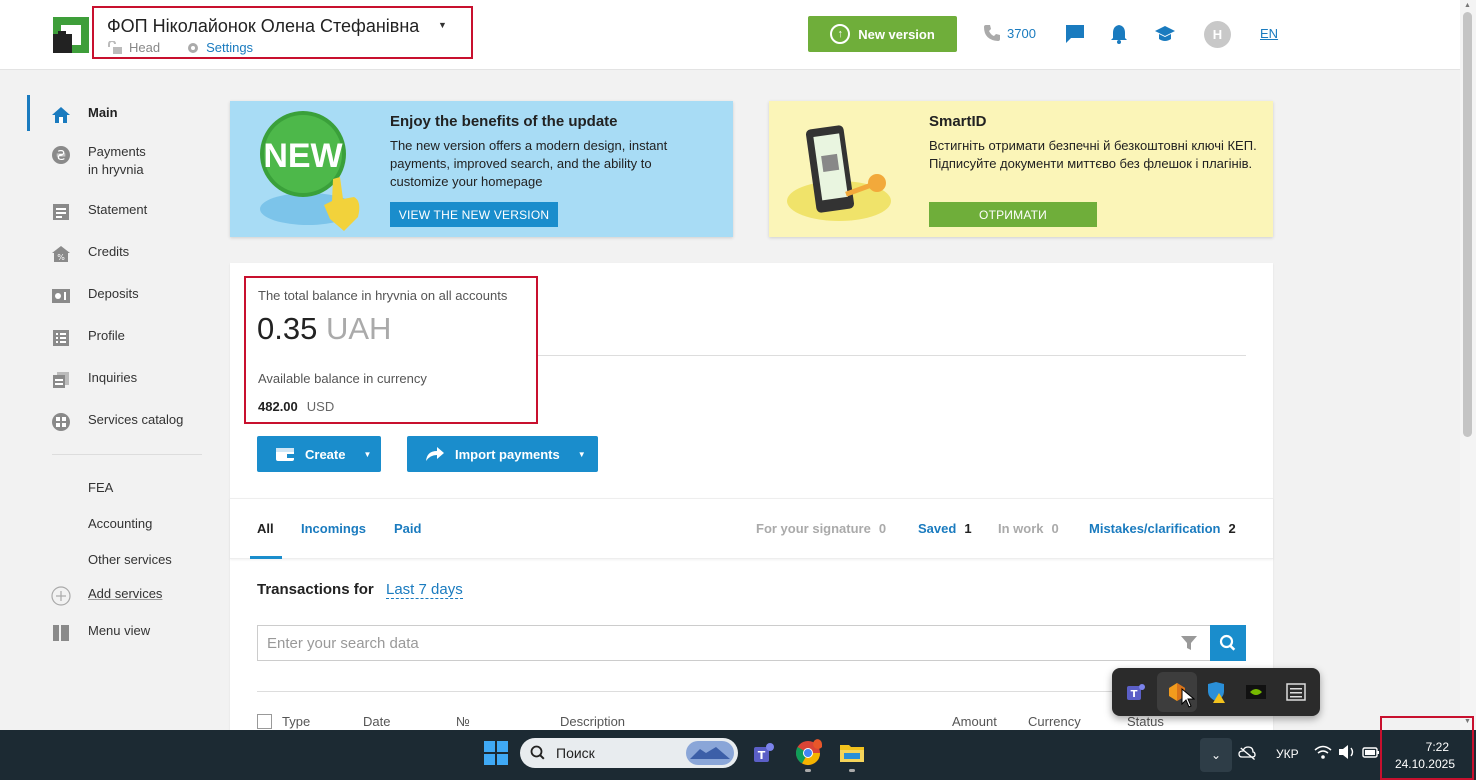 This screenshot has height=780, width=1476. I want to click on sidebar-item-statement: Statement, so click(87, 212).